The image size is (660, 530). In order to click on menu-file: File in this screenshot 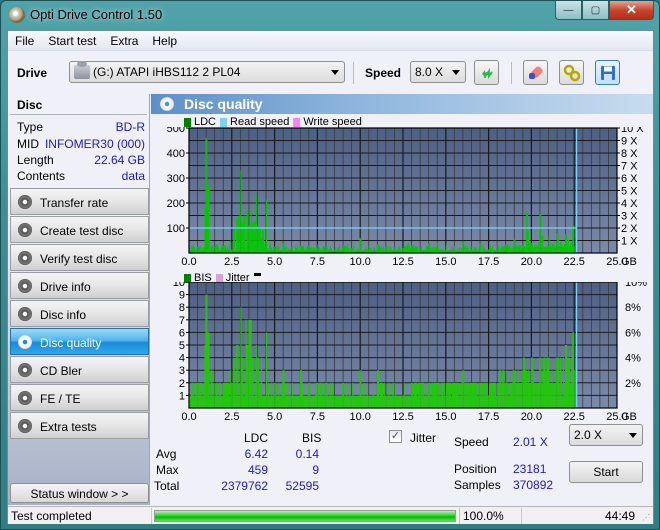, I will do `click(24, 40)`.